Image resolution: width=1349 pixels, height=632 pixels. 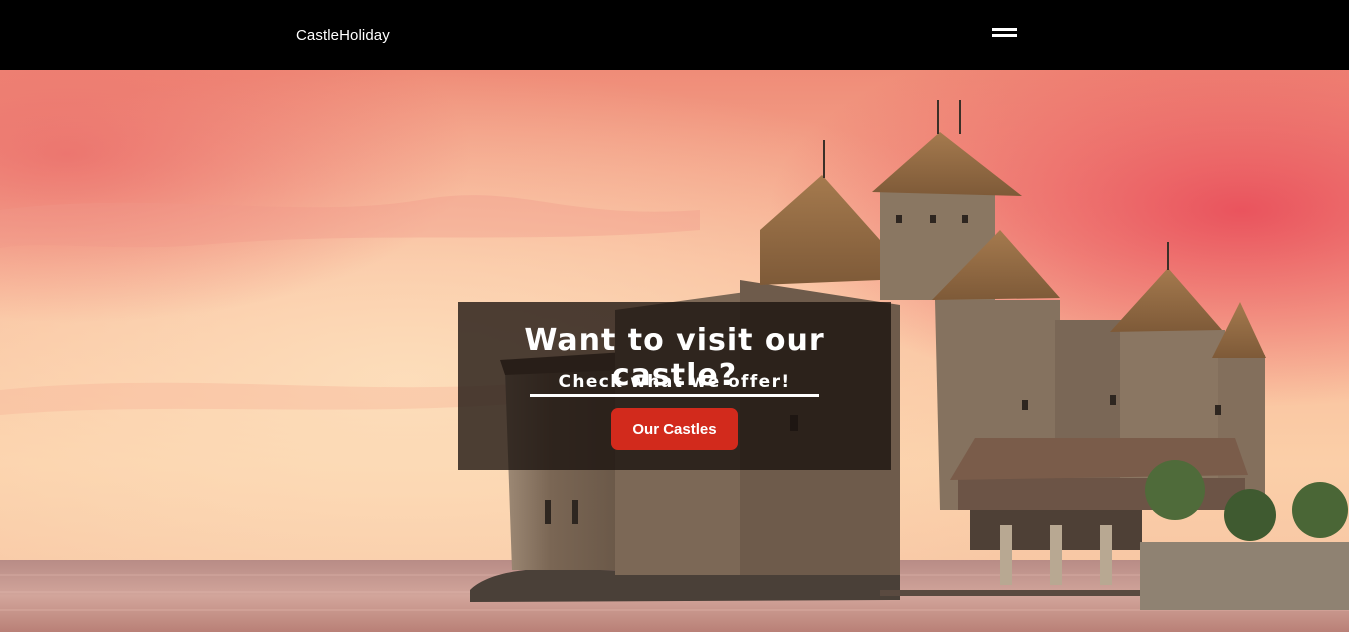 What do you see at coordinates (674, 35) in the screenshot?
I see `navbar: CastleHoliday` at bounding box center [674, 35].